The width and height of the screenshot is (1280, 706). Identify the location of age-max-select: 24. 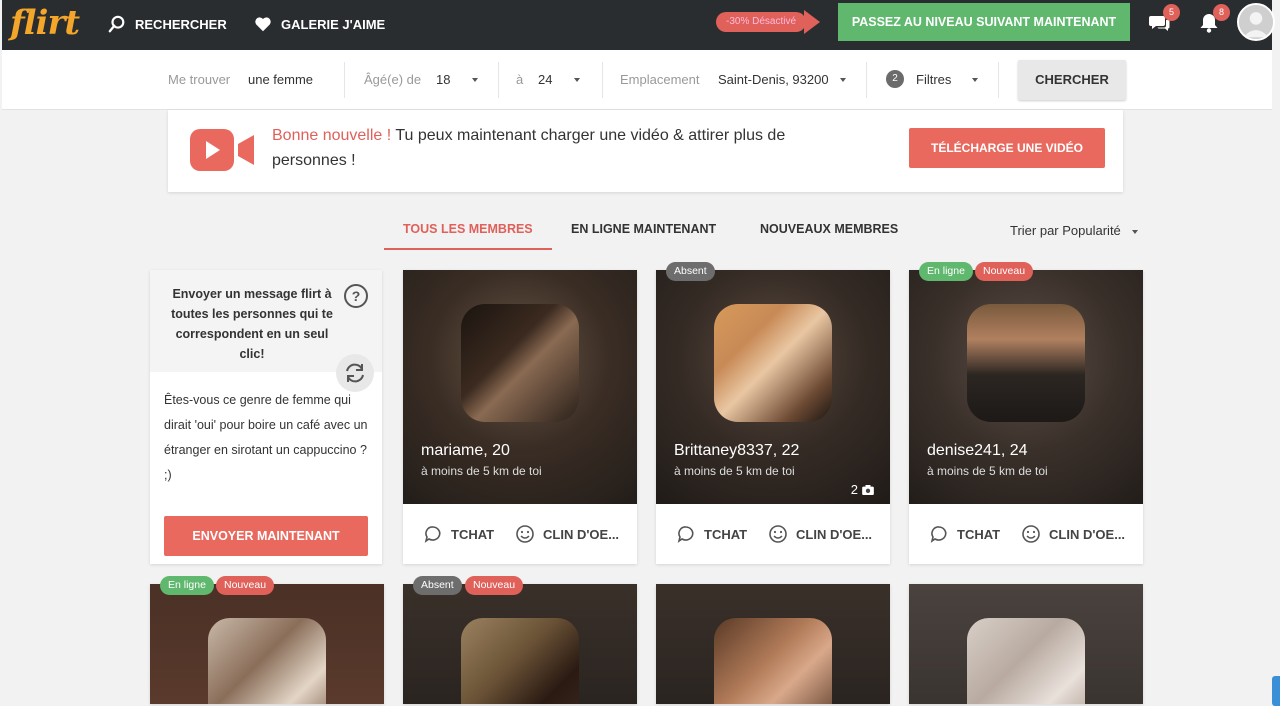
(545, 79).